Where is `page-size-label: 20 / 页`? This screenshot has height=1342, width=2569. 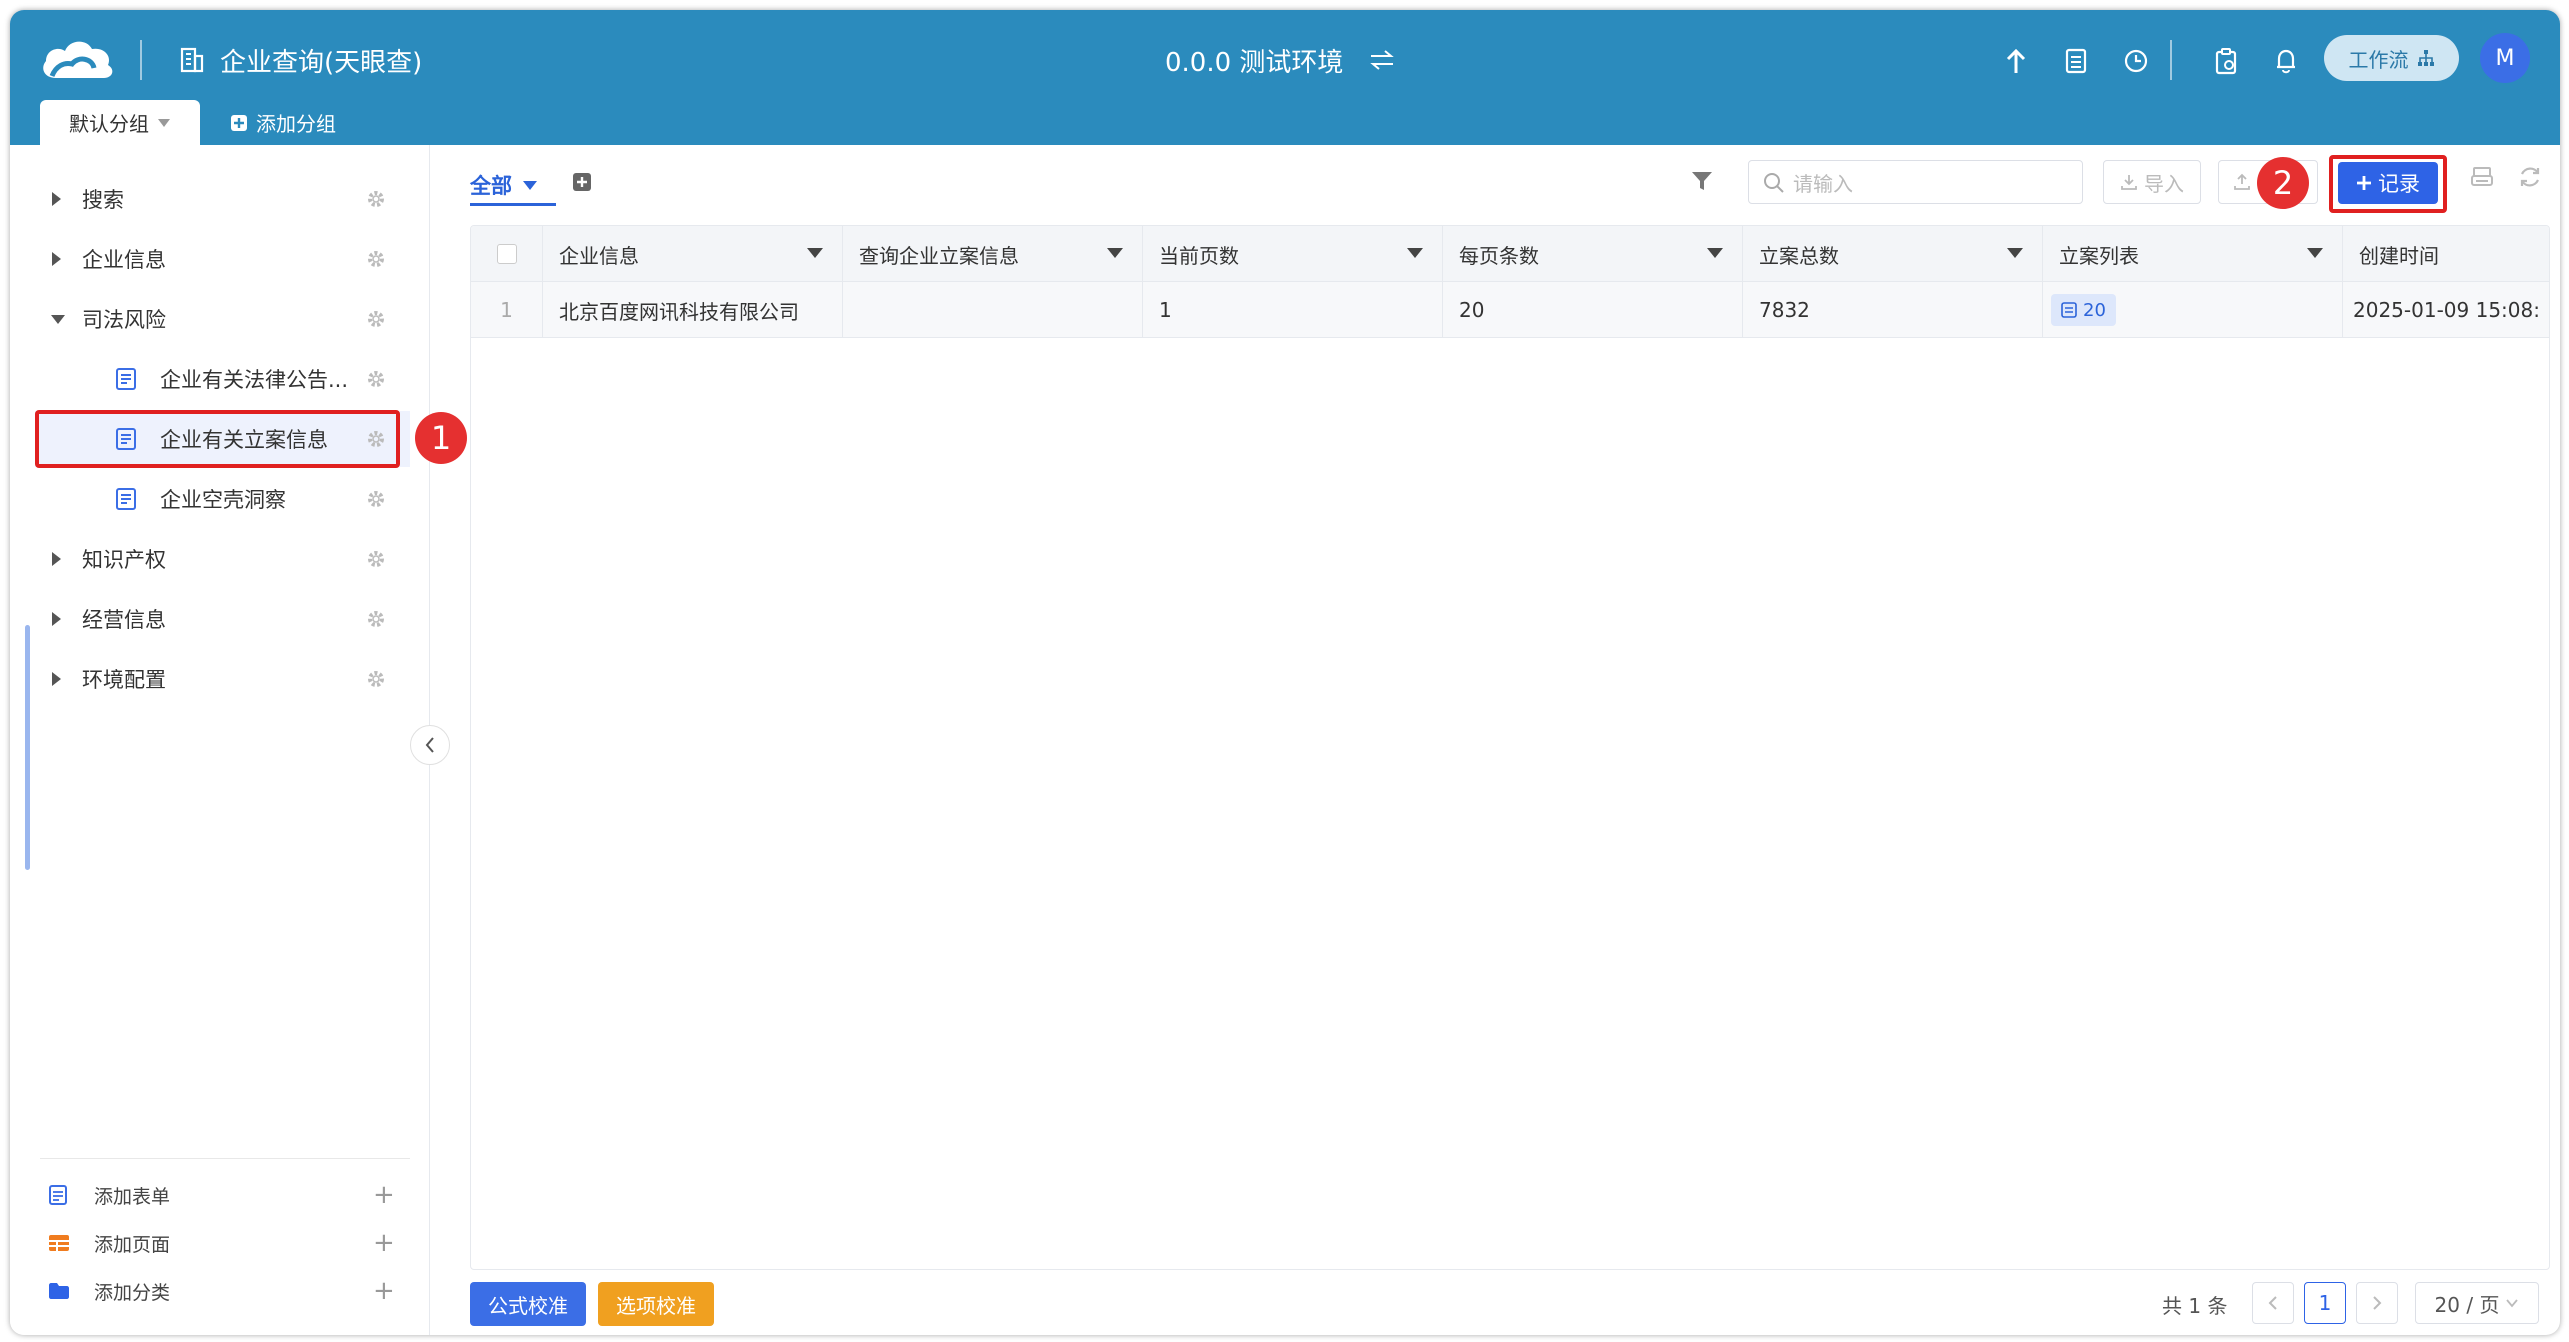 page-size-label: 20 / 页 is located at coordinates (2467, 1304).